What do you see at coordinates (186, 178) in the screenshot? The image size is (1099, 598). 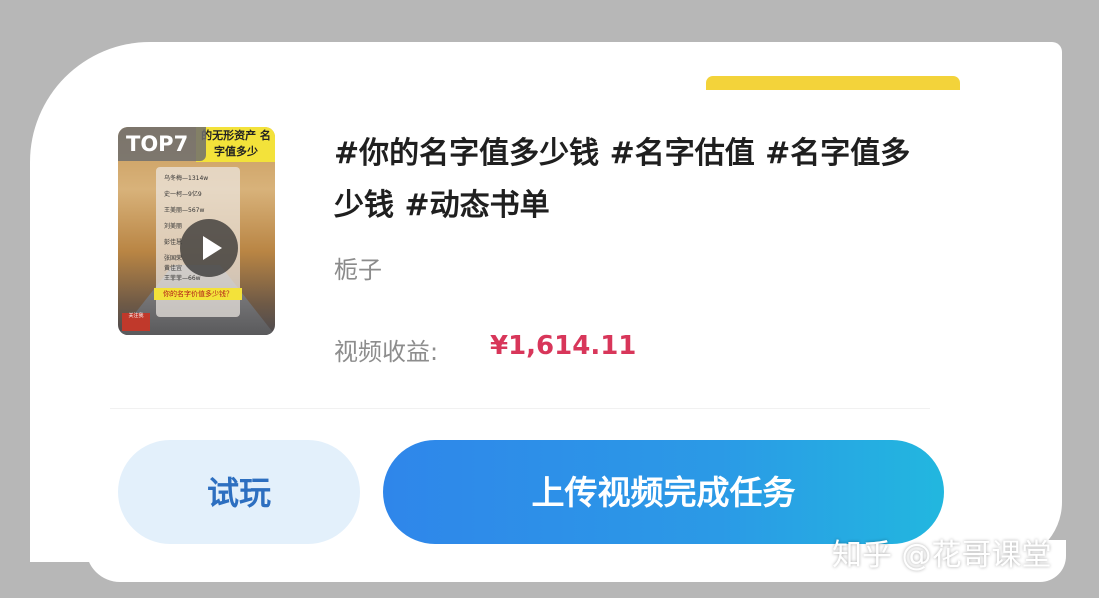 I see `thumbnail-line: 乌冬梅—1314w` at bounding box center [186, 178].